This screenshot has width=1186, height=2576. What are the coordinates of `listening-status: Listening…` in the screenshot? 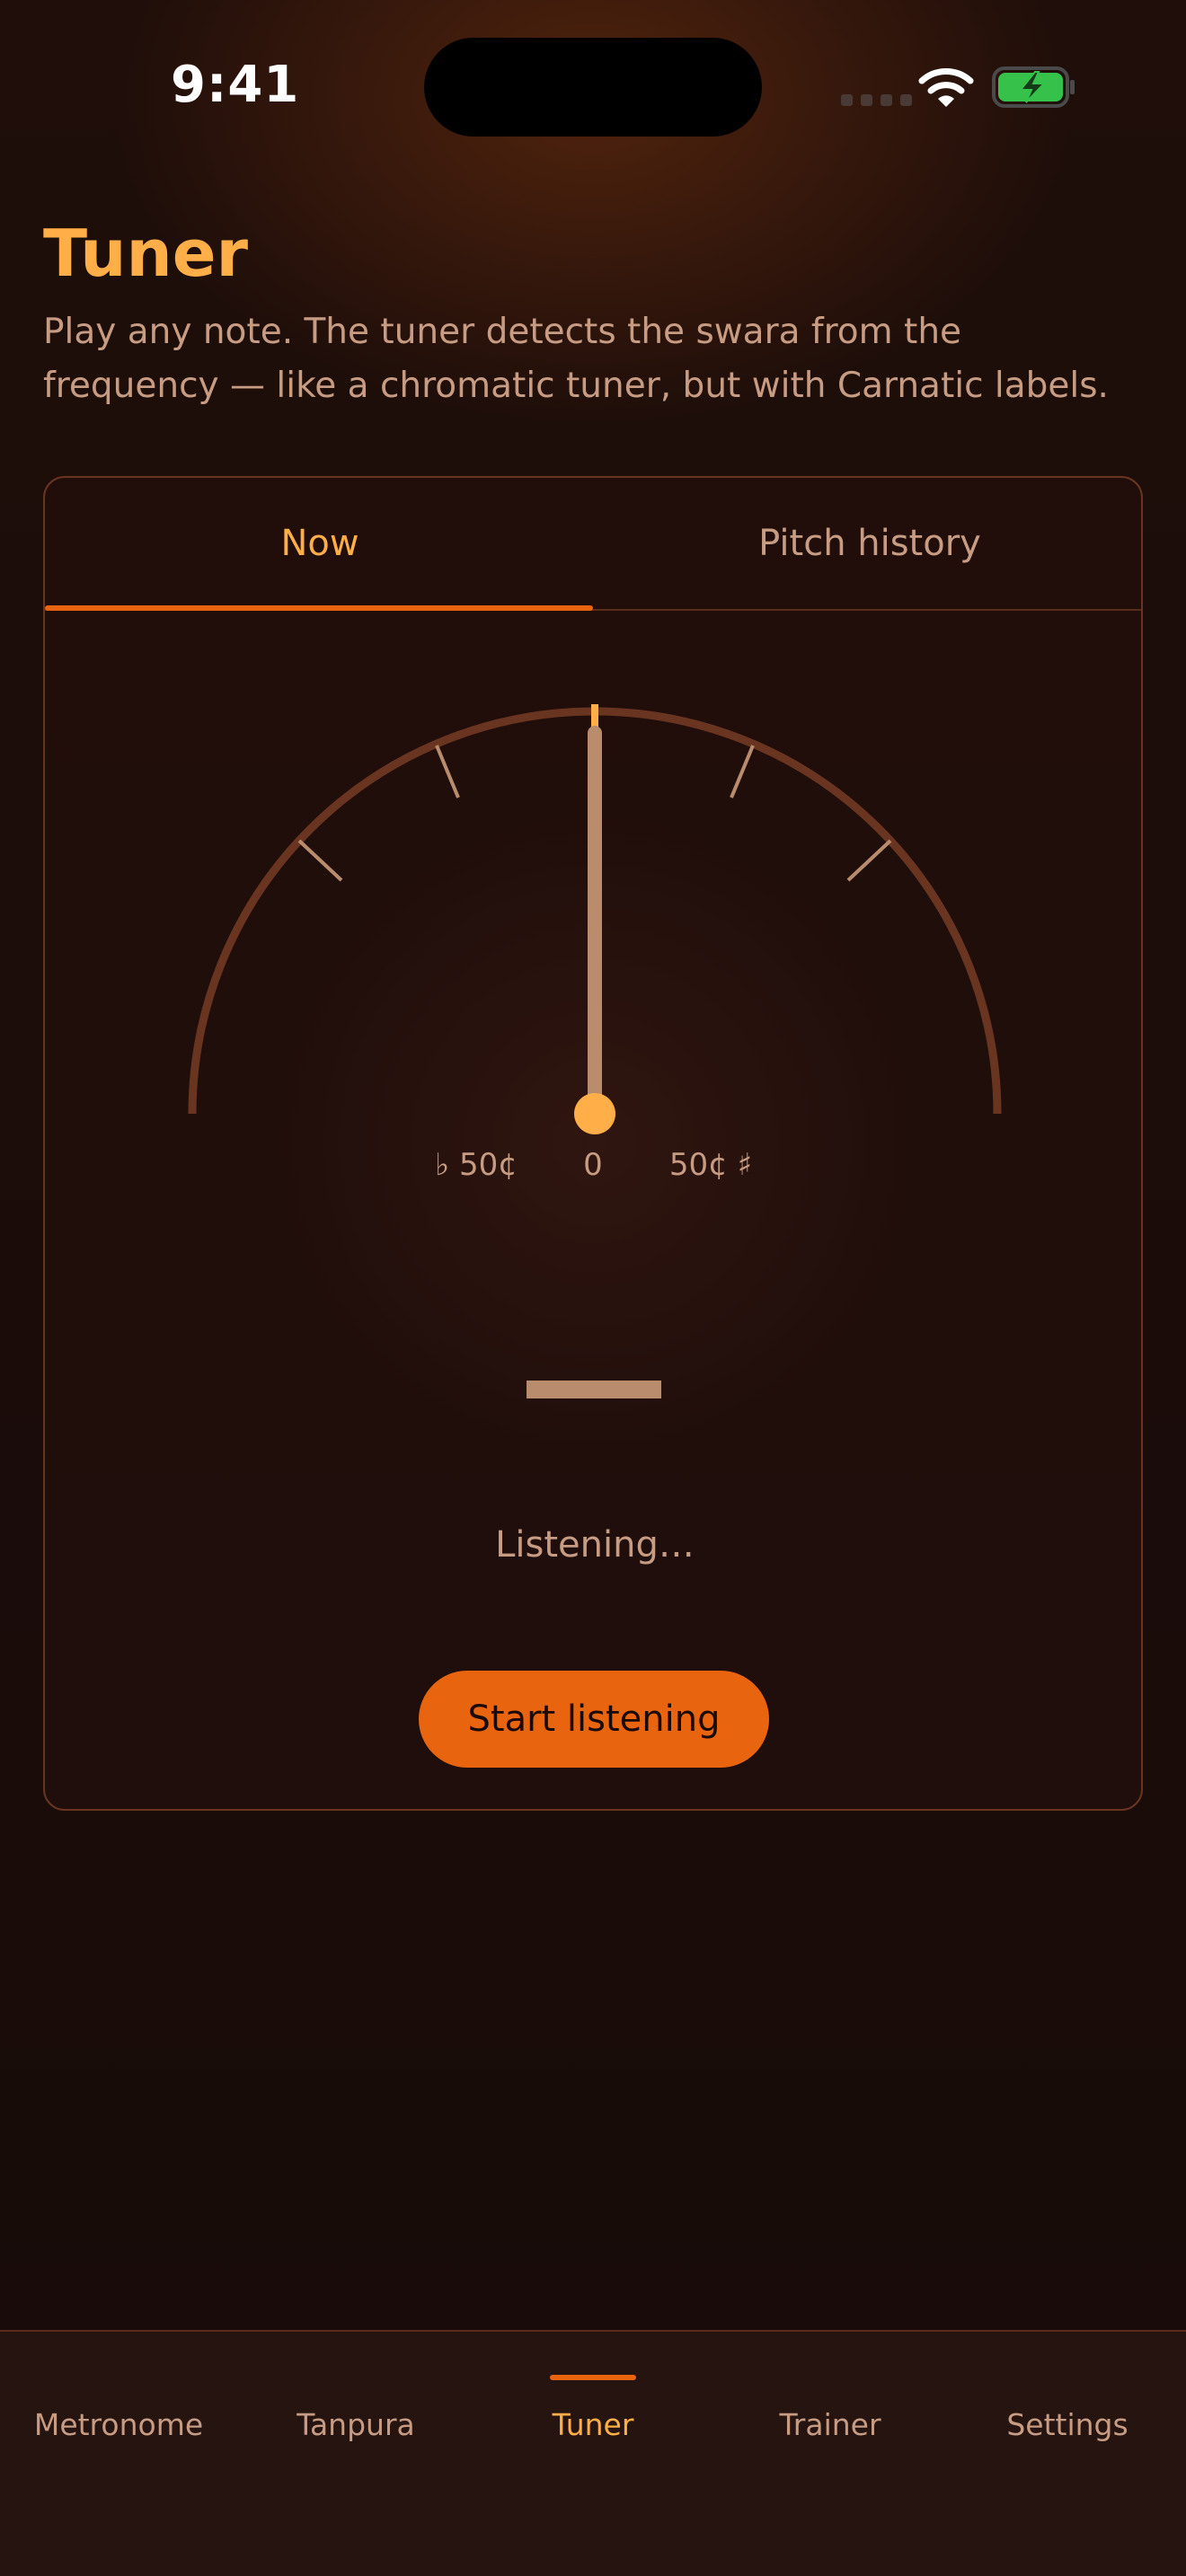 It's located at (595, 1545).